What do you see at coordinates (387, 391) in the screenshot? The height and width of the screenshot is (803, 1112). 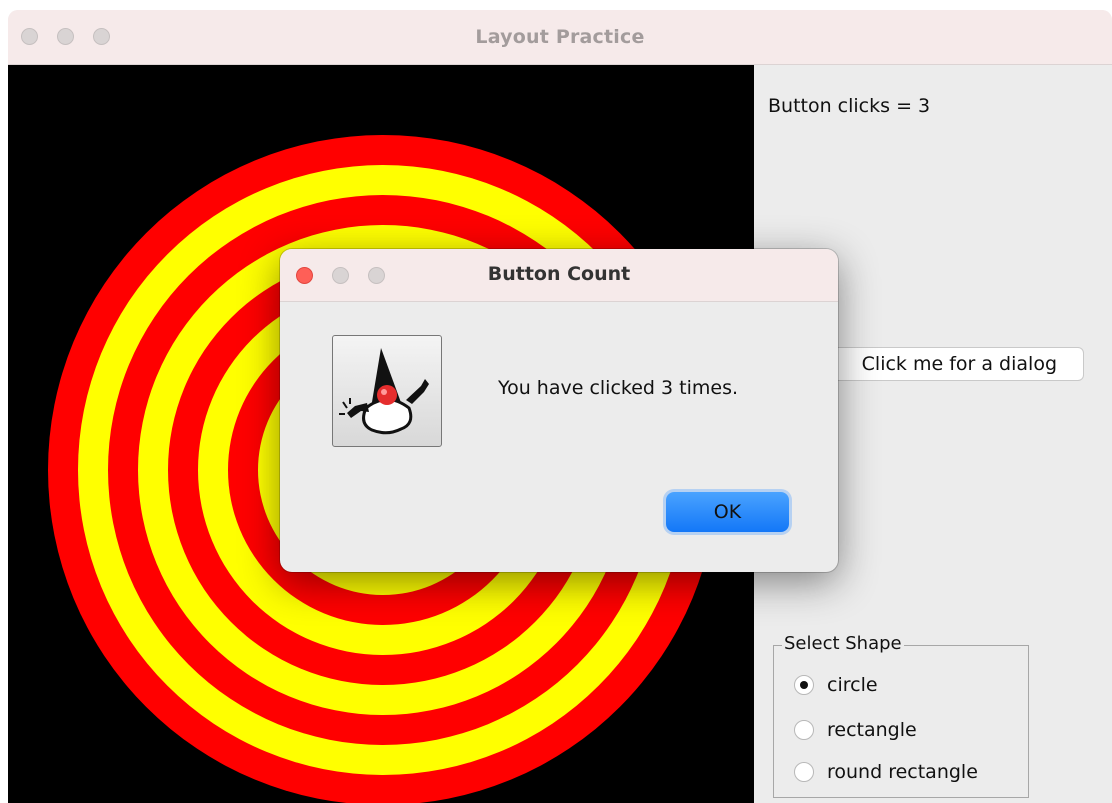 I see `java-duke-icon` at bounding box center [387, 391].